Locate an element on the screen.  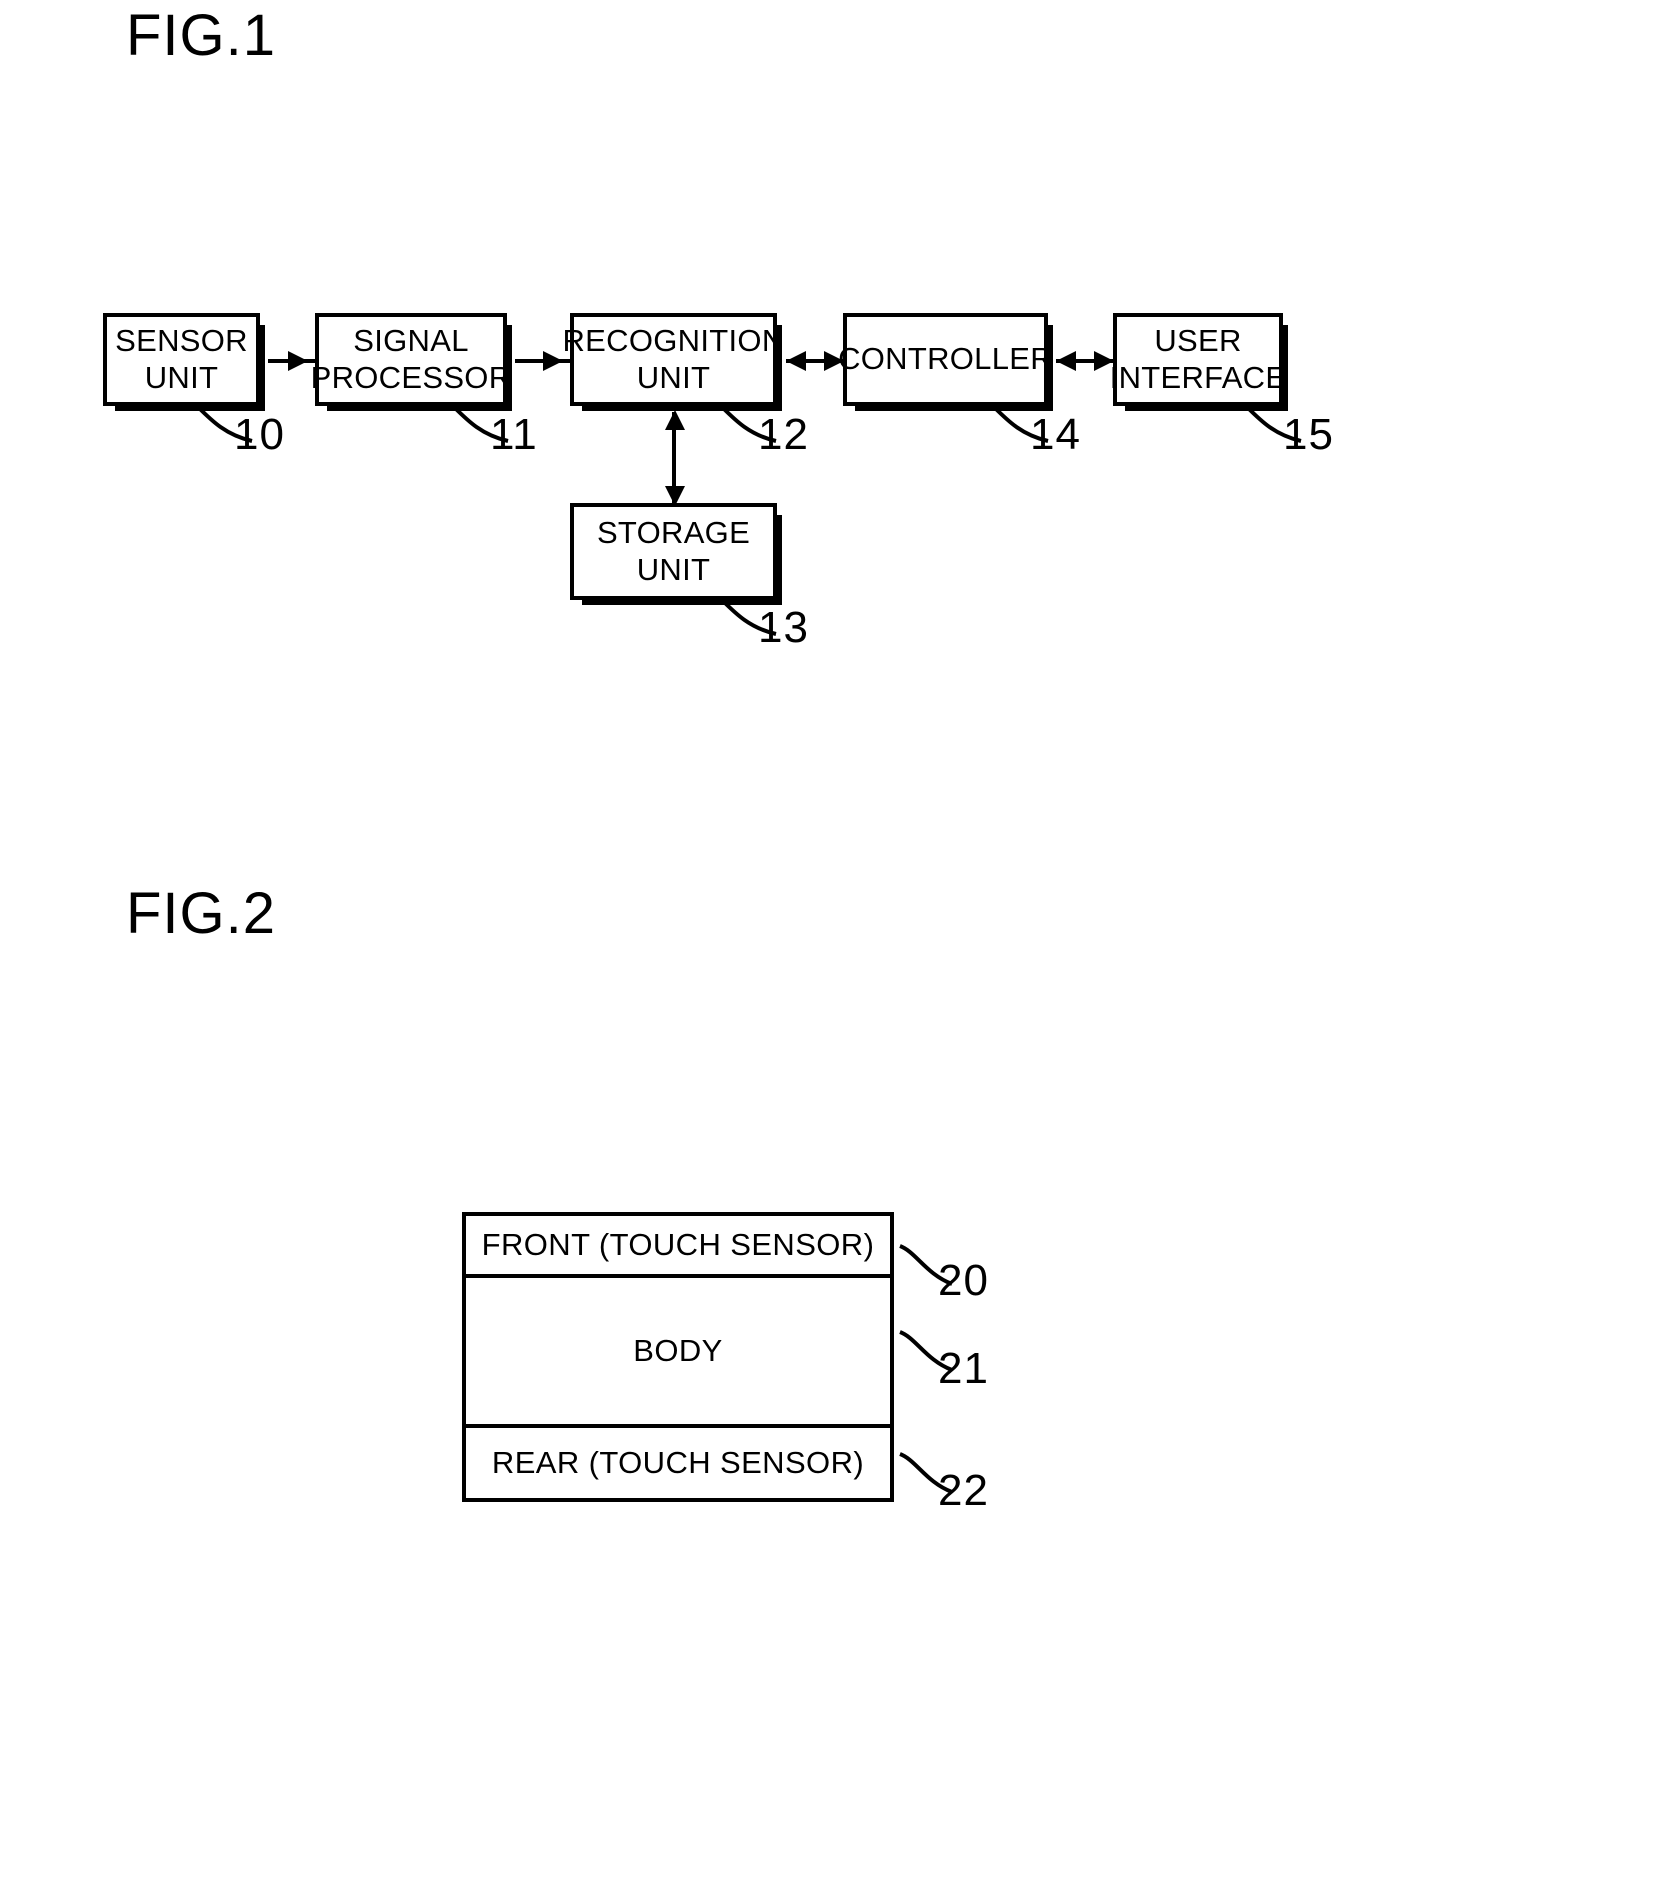
device-layer-rear-label: REAR (TOUCH SENSOR) is located at coordinates (678, 1462).